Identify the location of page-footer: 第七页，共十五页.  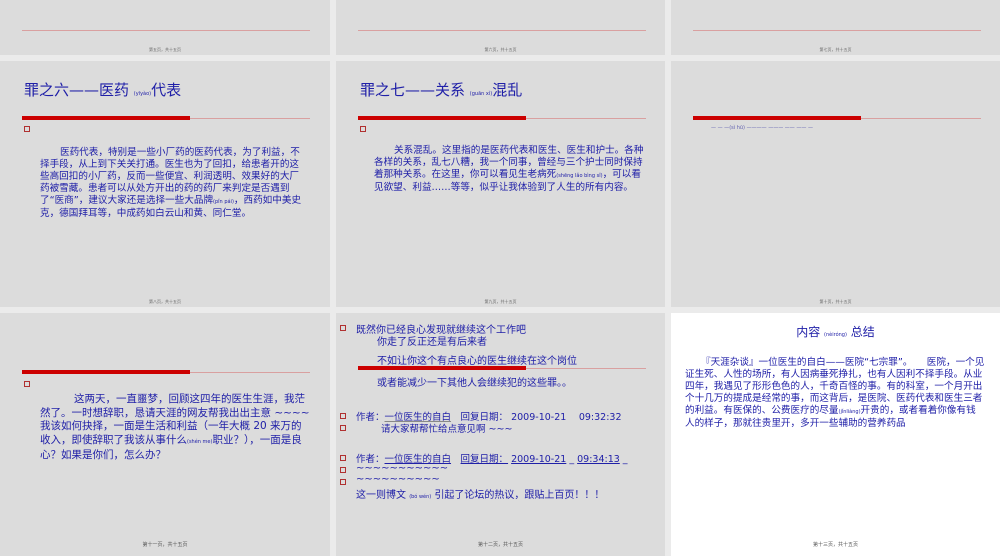
(835, 49).